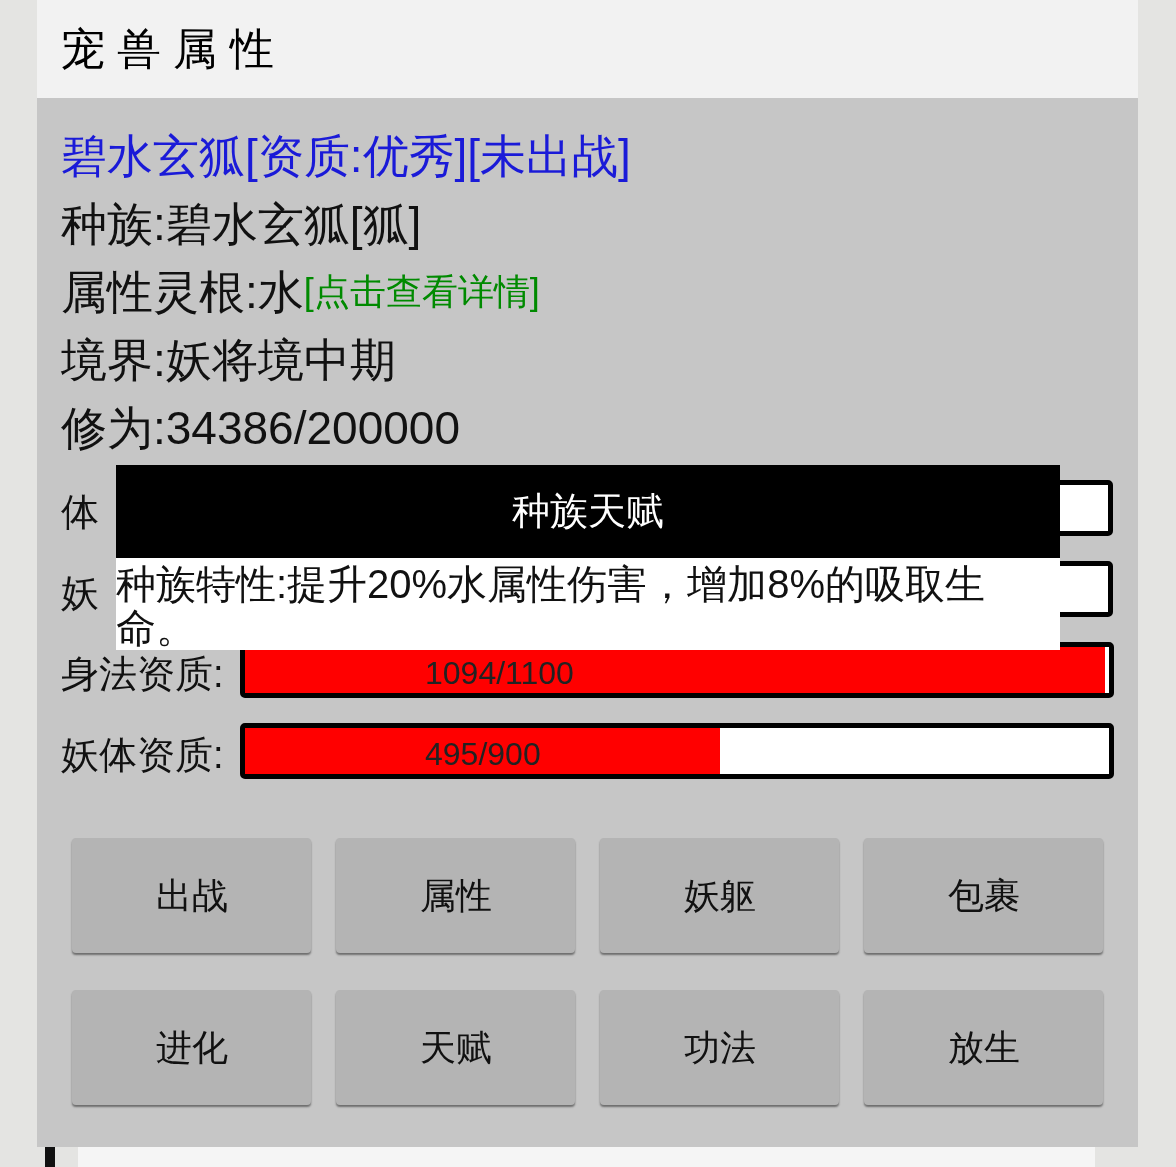 The width and height of the screenshot is (1176, 1167). What do you see at coordinates (80, 592) in the screenshot?
I see `aptitude-label: 妖` at bounding box center [80, 592].